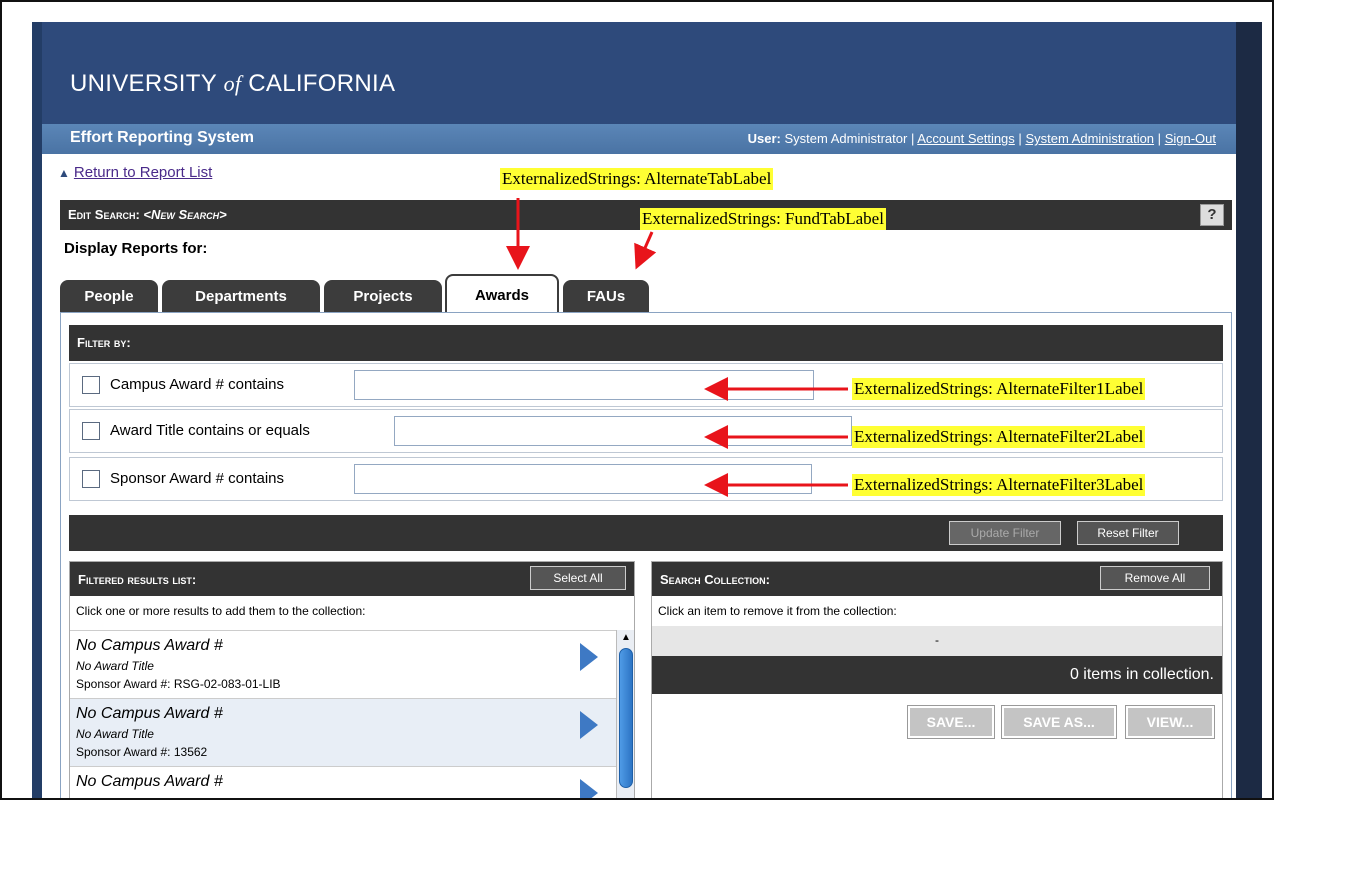 The width and height of the screenshot is (1356, 890). Describe the element at coordinates (578, 578) in the screenshot. I see `select-all-button: Select All` at that location.